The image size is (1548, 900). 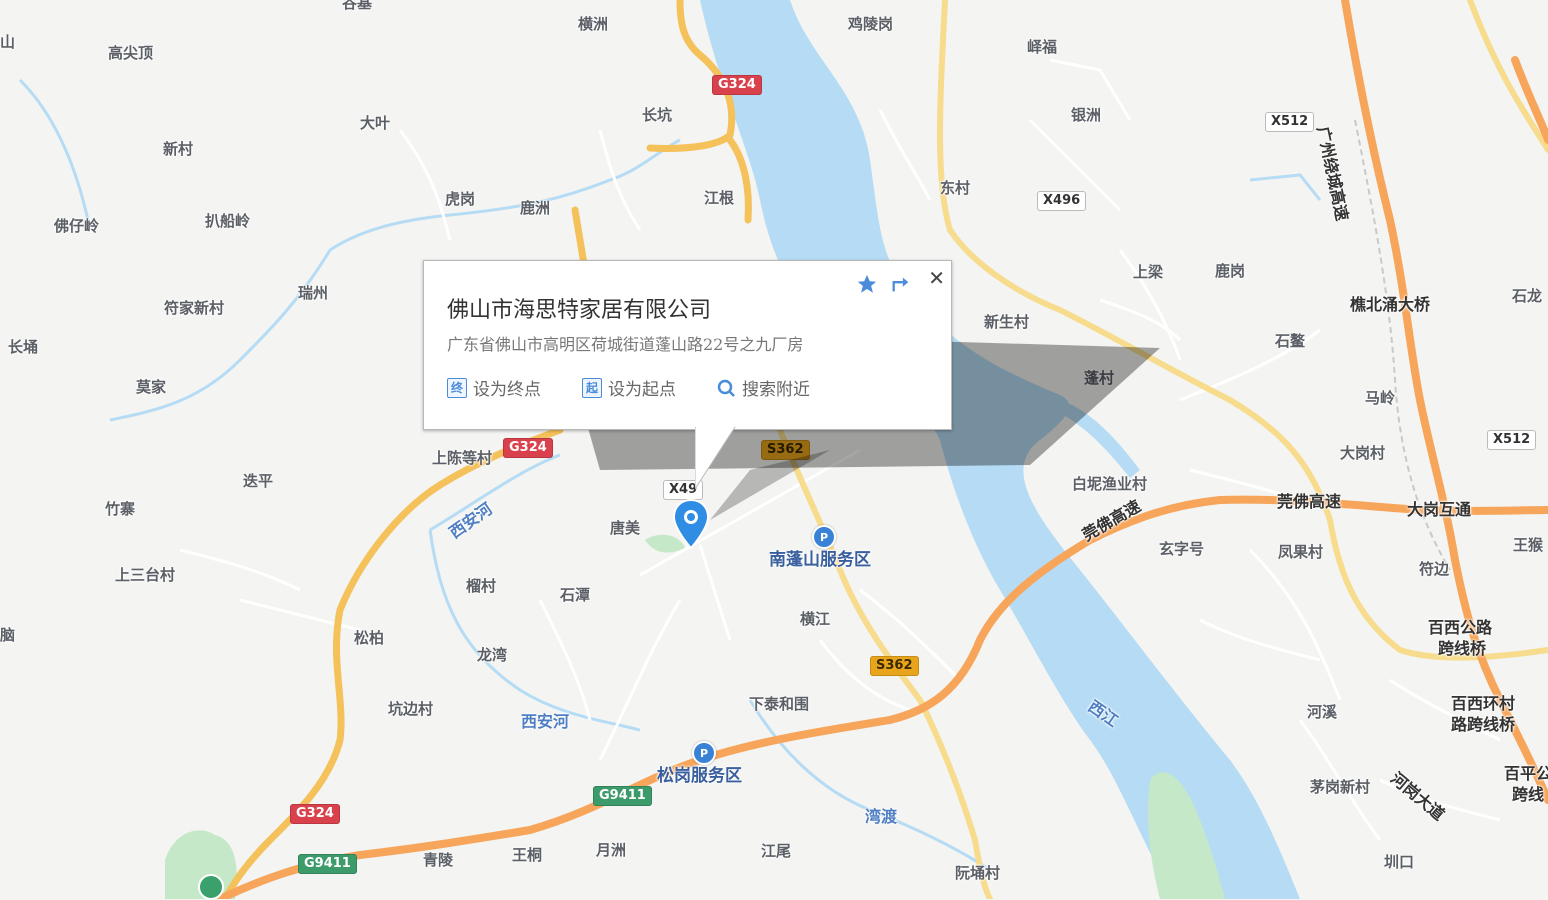 I want to click on map-label: 东村, so click(x=955, y=188).